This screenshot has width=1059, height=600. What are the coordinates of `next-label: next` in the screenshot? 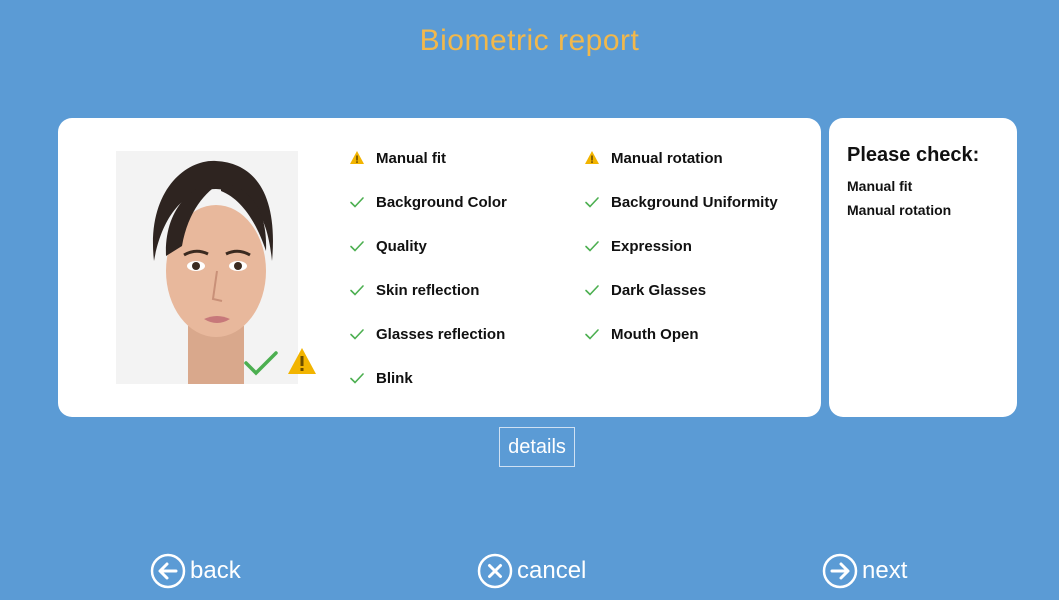 It's located at (885, 570).